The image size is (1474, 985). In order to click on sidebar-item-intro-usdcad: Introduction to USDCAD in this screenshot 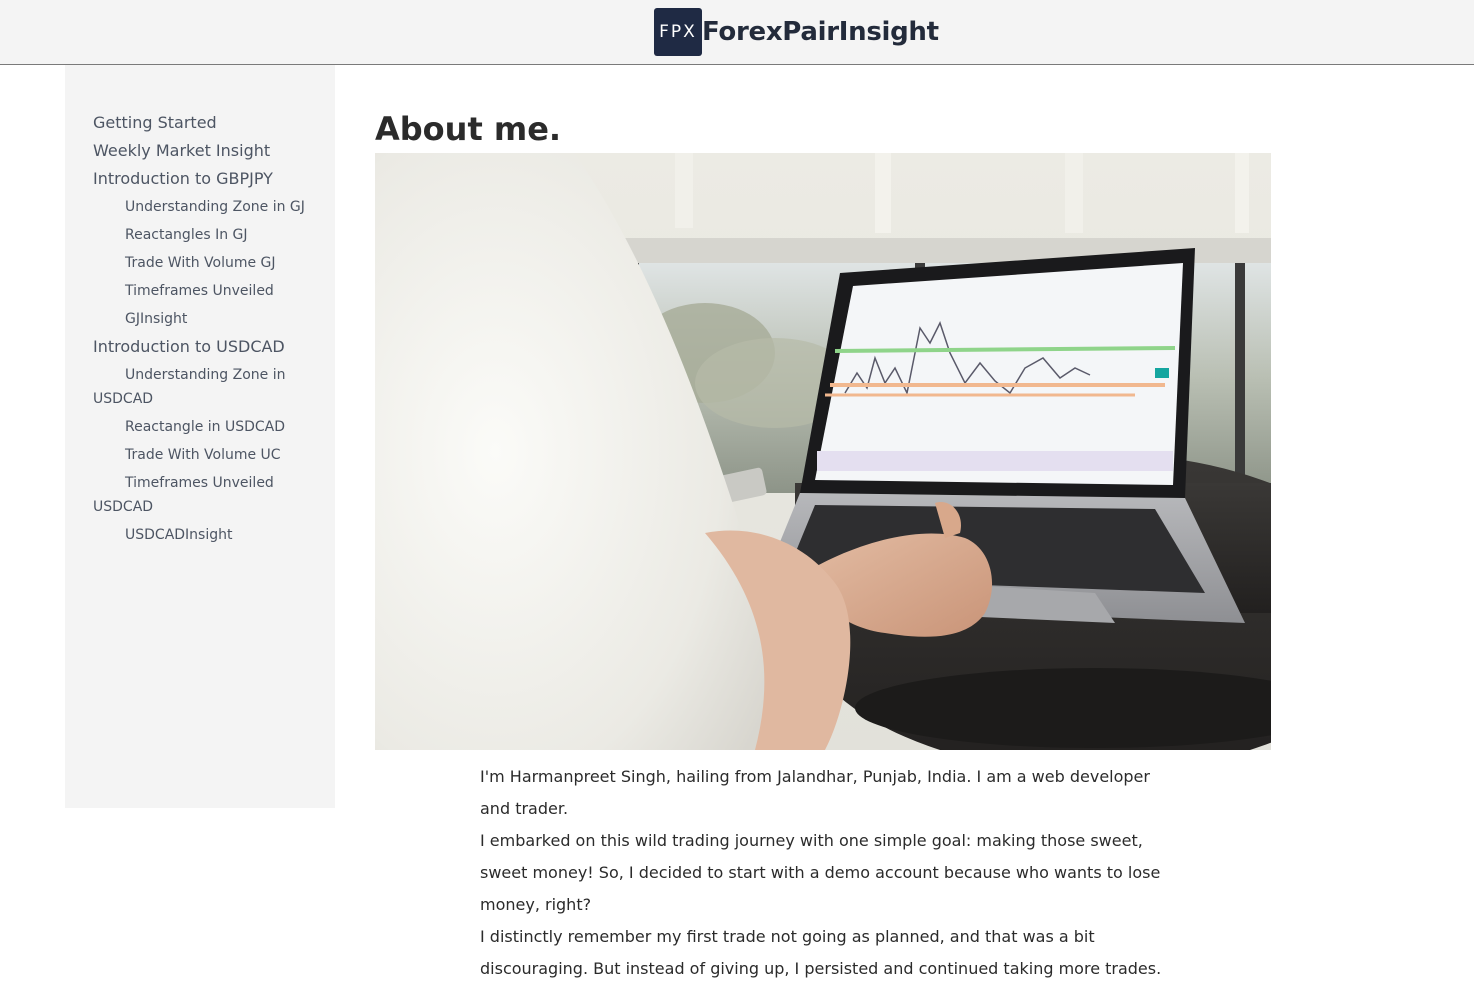, I will do `click(208, 347)`.